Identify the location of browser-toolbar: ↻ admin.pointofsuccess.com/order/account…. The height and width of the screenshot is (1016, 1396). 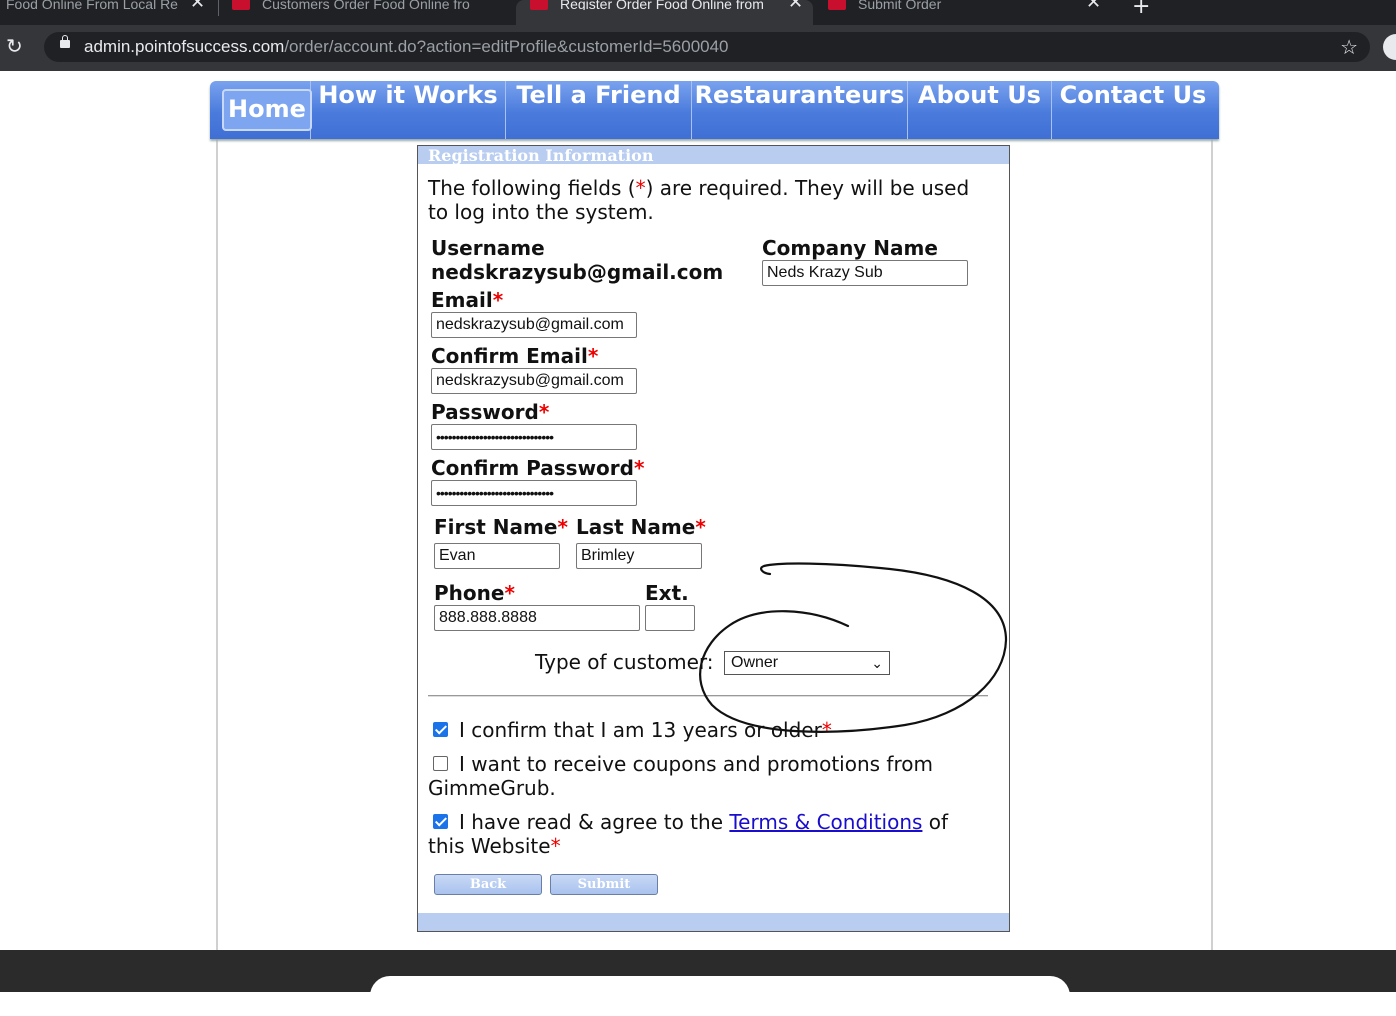
(698, 48).